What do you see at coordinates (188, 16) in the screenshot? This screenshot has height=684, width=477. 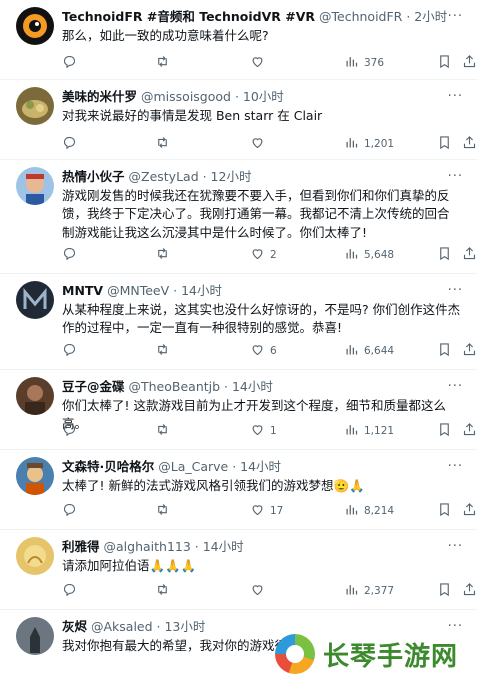 I see `display-name: TechnoidFR #音频和 TechnoidVR #VR` at bounding box center [188, 16].